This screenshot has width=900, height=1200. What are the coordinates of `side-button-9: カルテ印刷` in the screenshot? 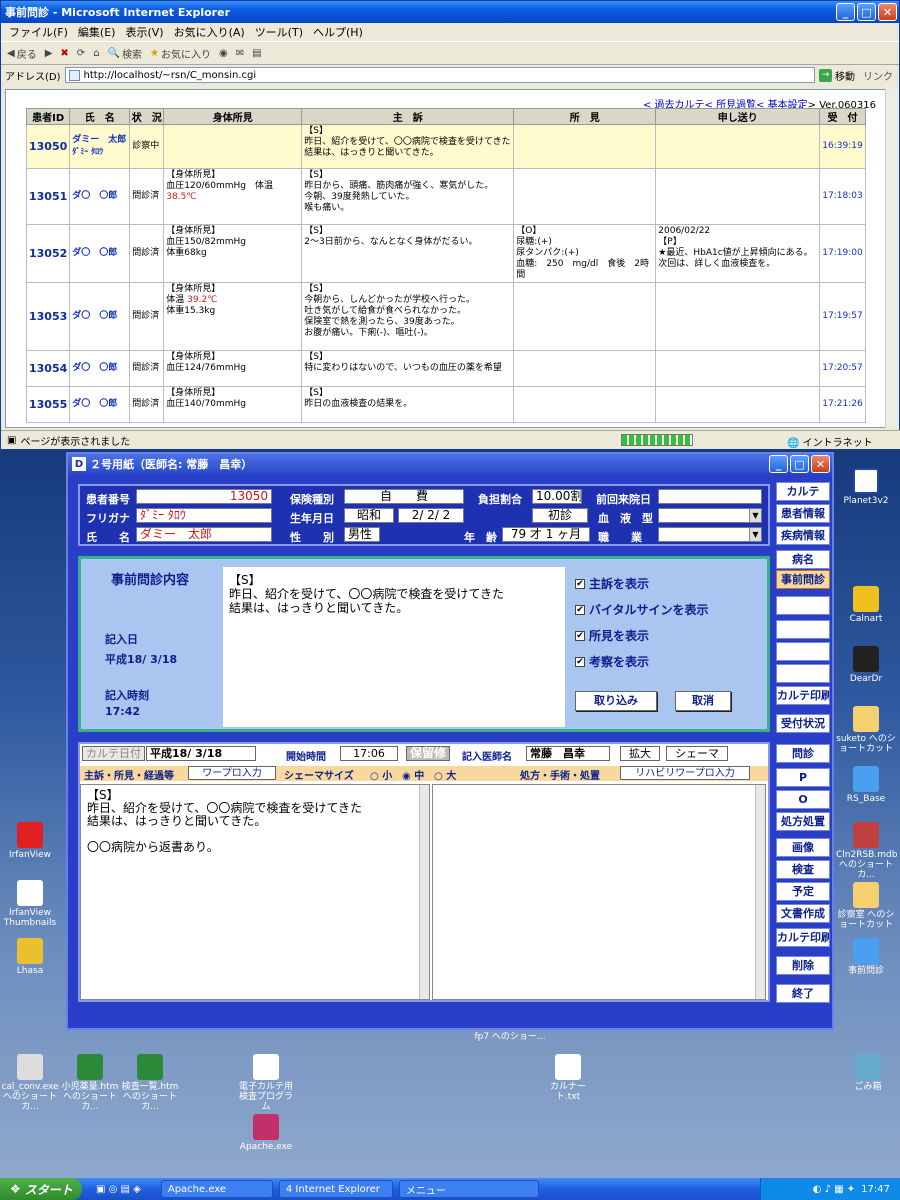 It's located at (803, 695).